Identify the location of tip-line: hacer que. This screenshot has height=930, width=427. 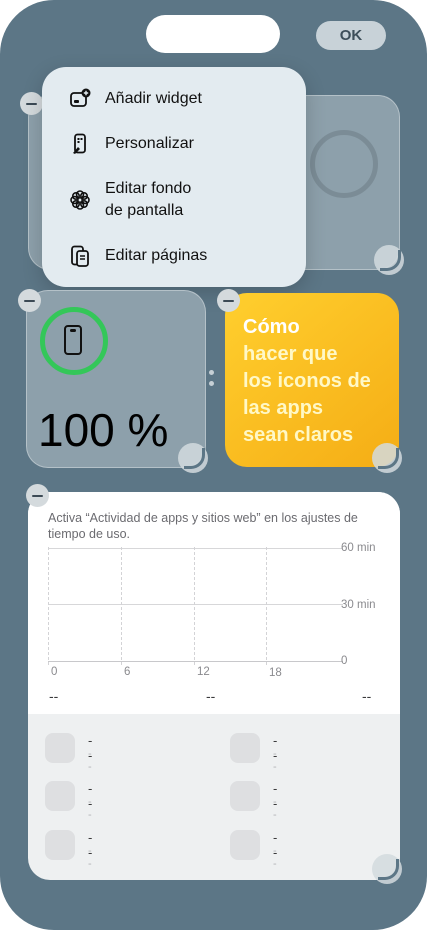
(290, 354).